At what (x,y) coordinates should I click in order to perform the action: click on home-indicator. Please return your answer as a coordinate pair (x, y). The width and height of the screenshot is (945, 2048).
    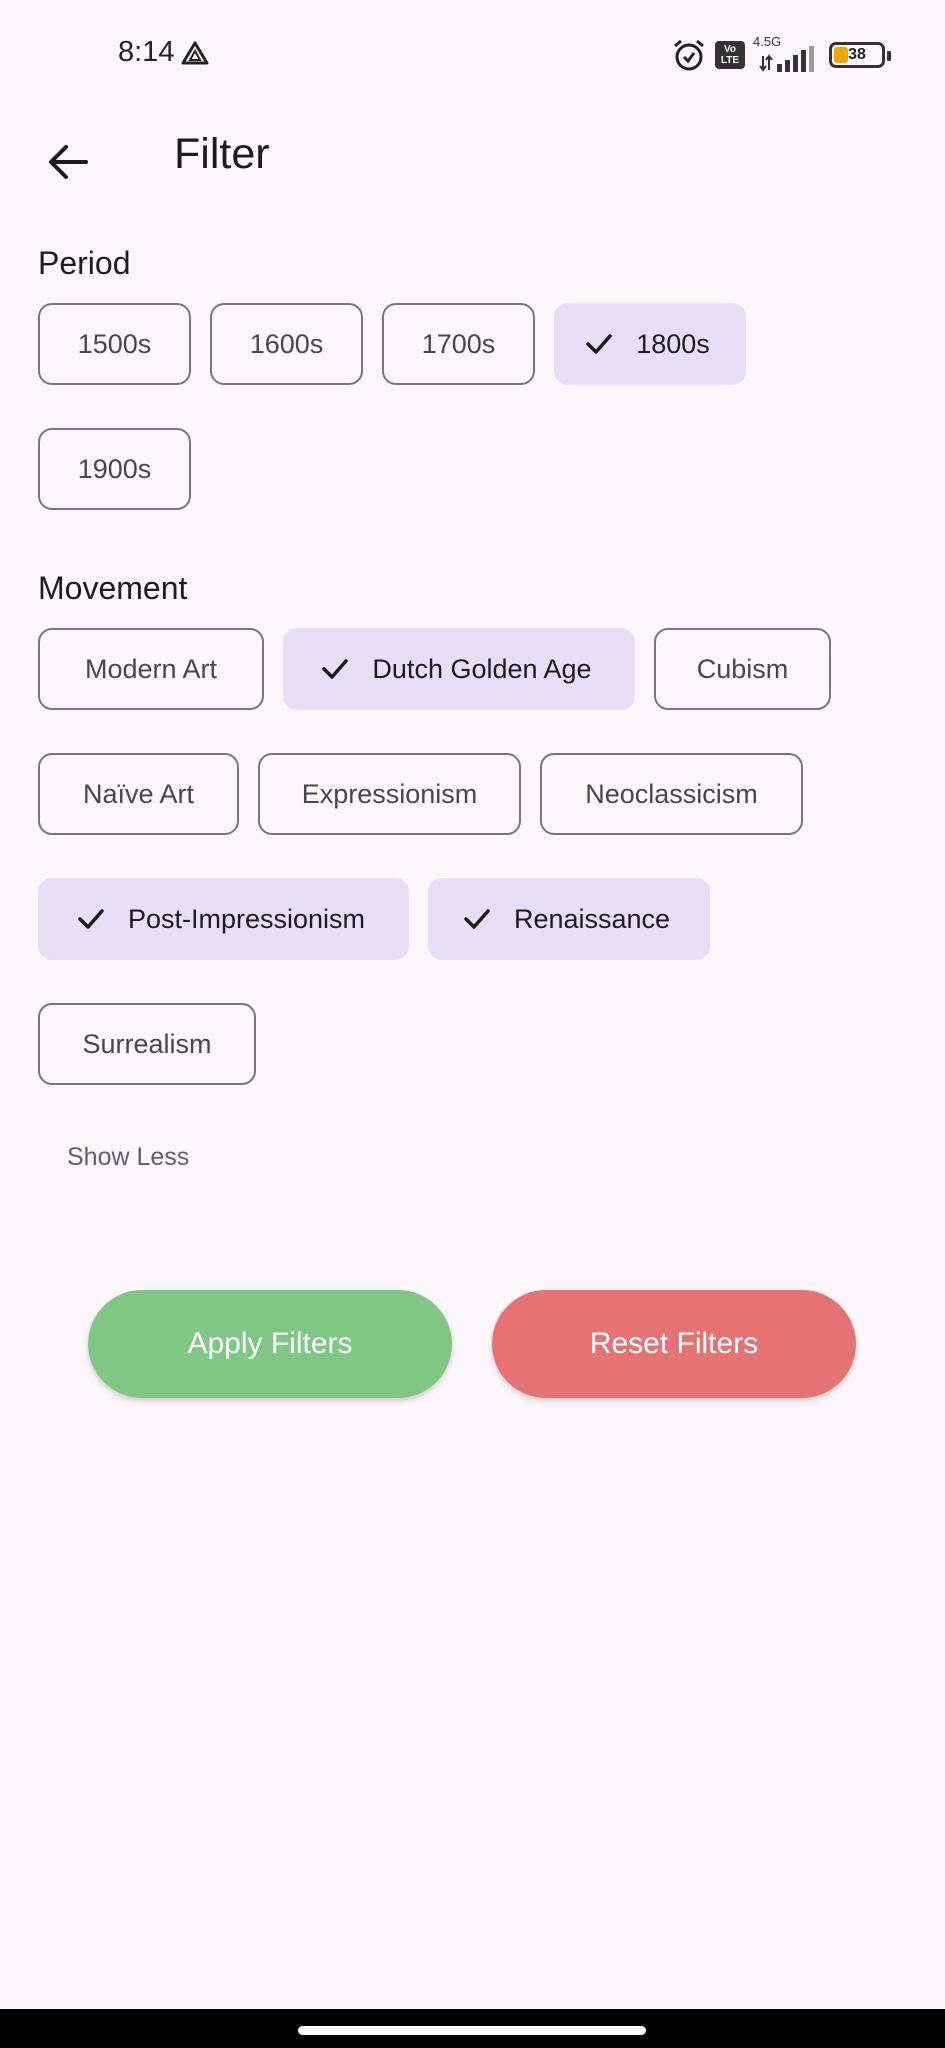
    Looking at the image, I should click on (472, 2030).